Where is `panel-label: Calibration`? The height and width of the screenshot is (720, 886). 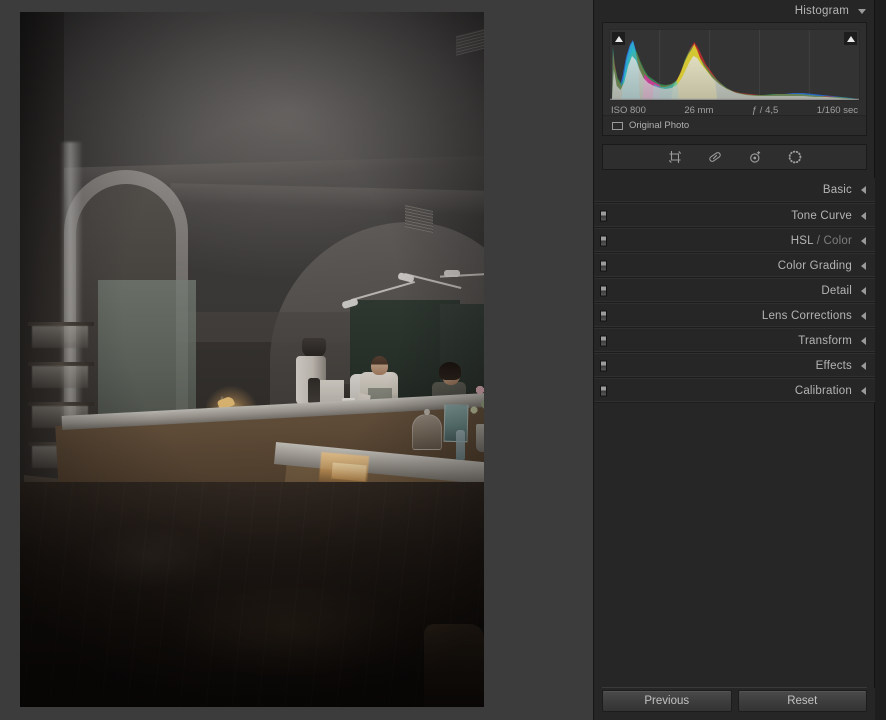
panel-label: Calibration is located at coordinates (823, 390).